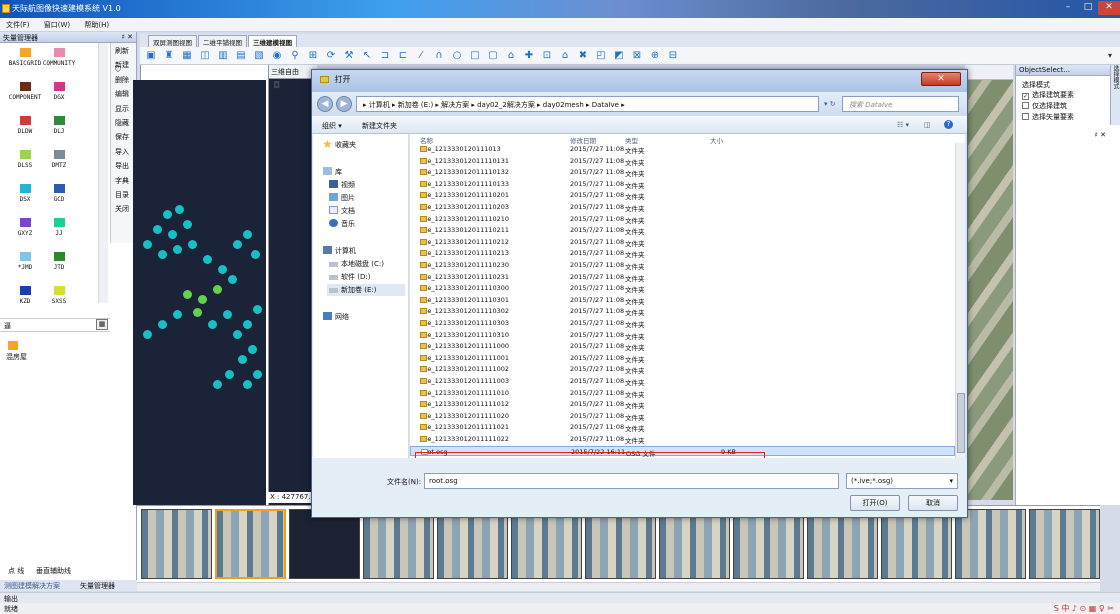 The image size is (1120, 614). I want to click on tab-dual-screen: 双屏测图视图, so click(172, 41).